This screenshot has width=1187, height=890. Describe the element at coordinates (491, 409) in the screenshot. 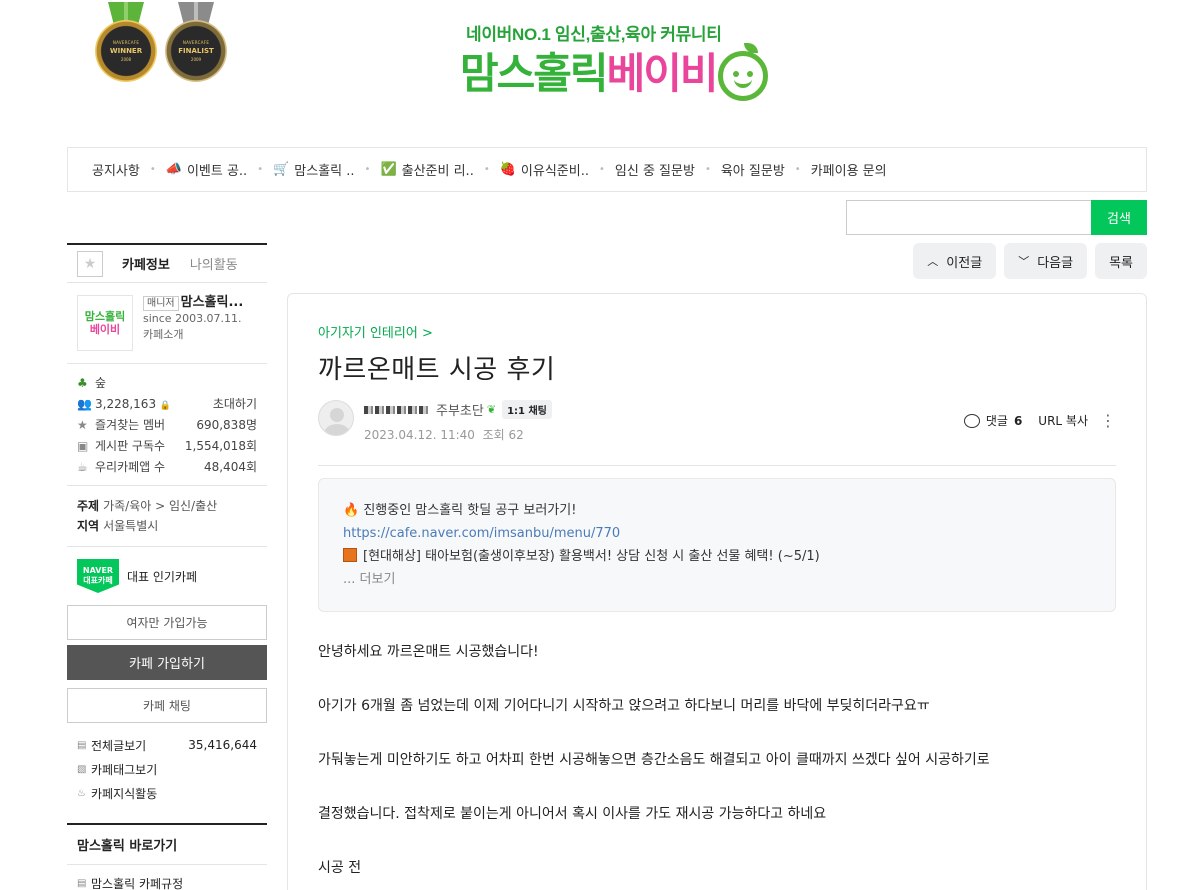

I see `sprout-icon: ❦` at that location.